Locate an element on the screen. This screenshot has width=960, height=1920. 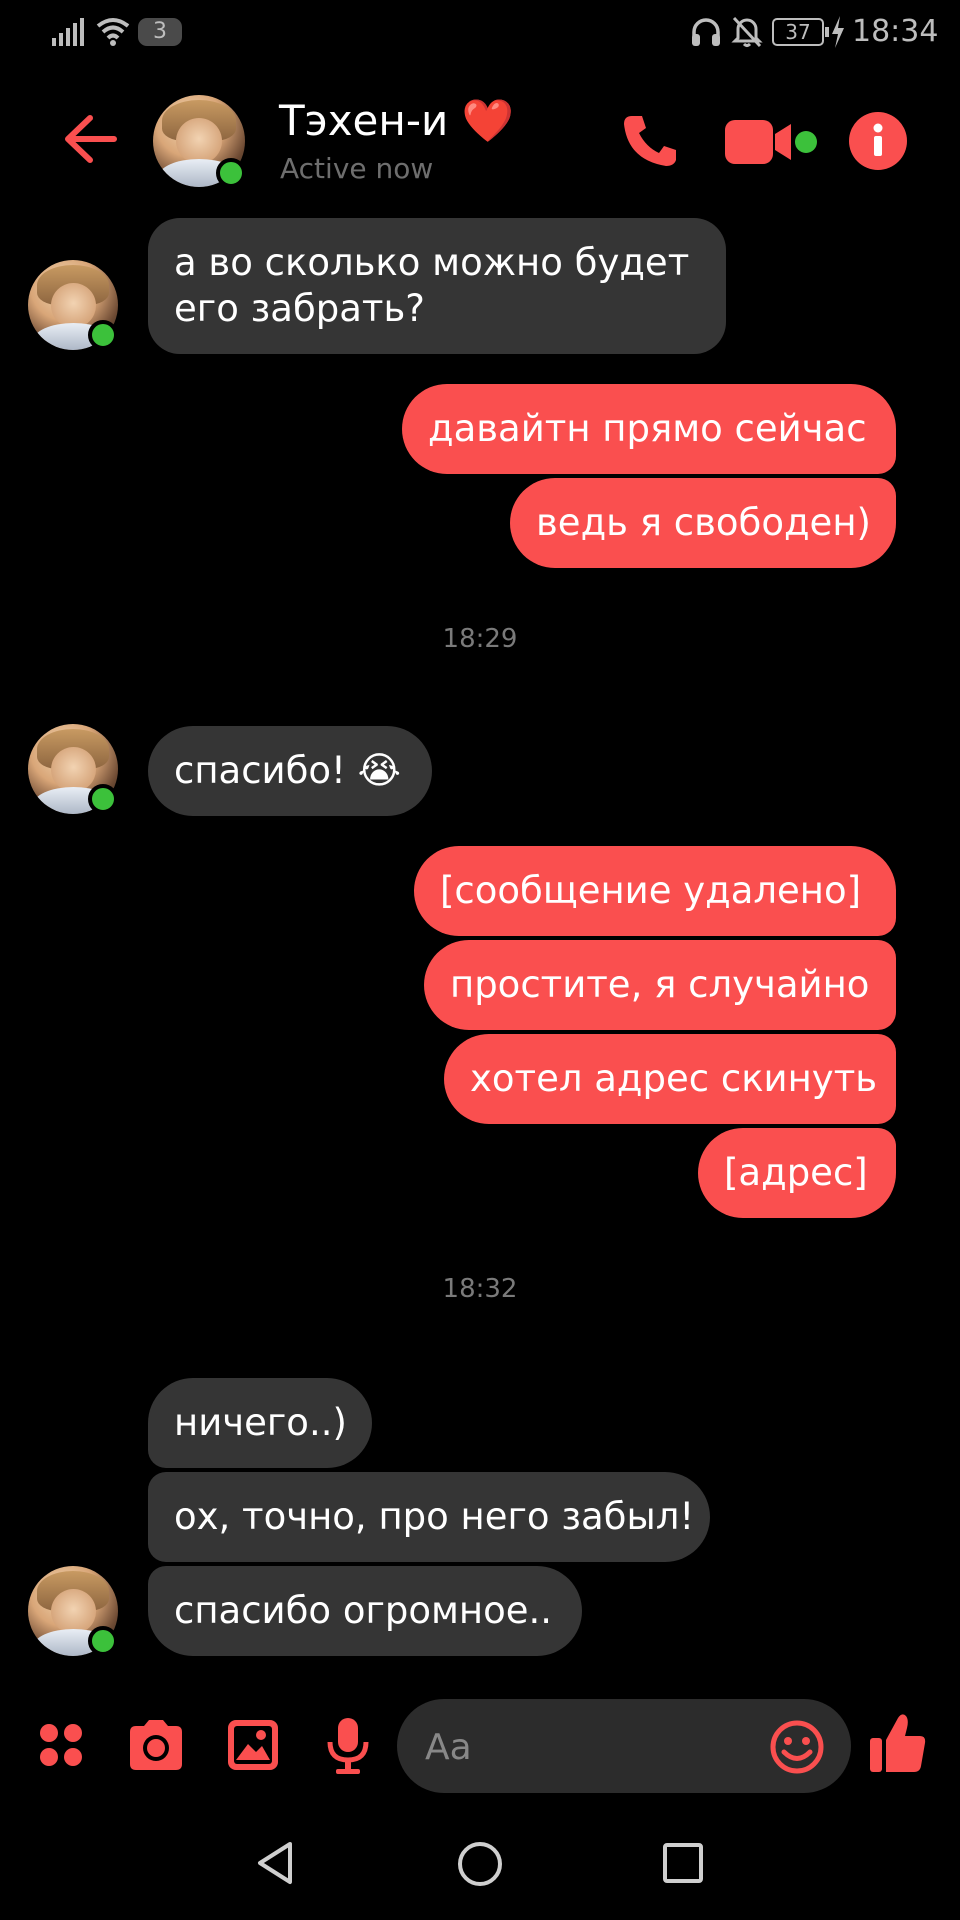
timestamp: 18:32 is located at coordinates (480, 1289).